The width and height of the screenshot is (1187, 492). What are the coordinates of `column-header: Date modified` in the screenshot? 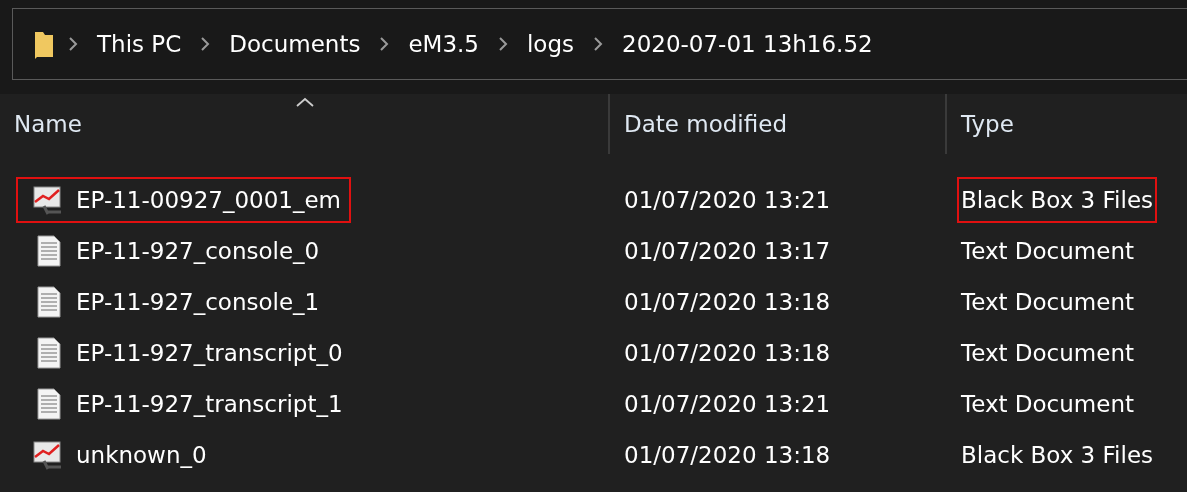 It's located at (778, 124).